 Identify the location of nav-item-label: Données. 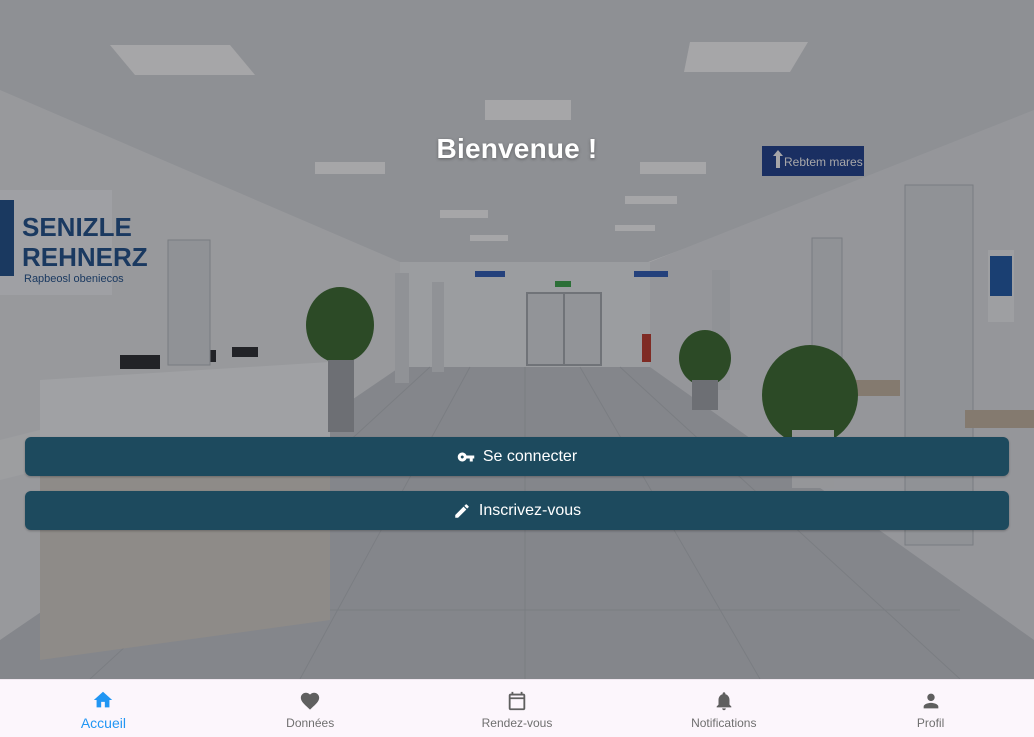
(310, 723).